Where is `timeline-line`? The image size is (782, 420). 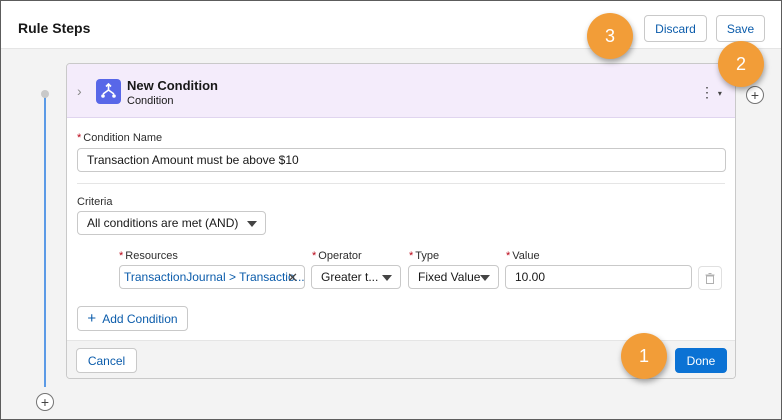
timeline-line is located at coordinates (45, 240).